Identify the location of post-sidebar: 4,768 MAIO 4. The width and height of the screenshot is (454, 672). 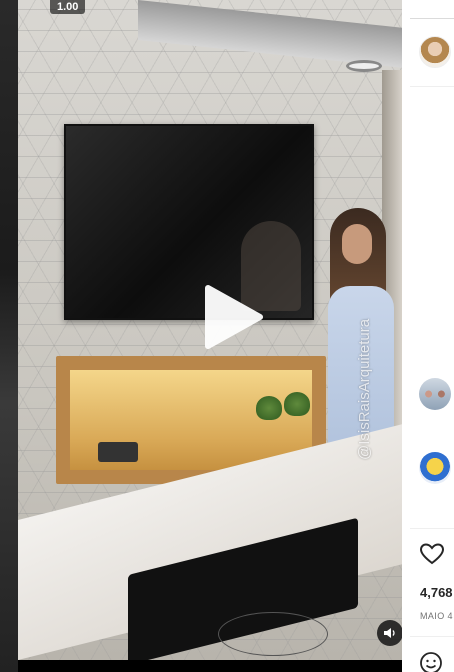
(428, 336).